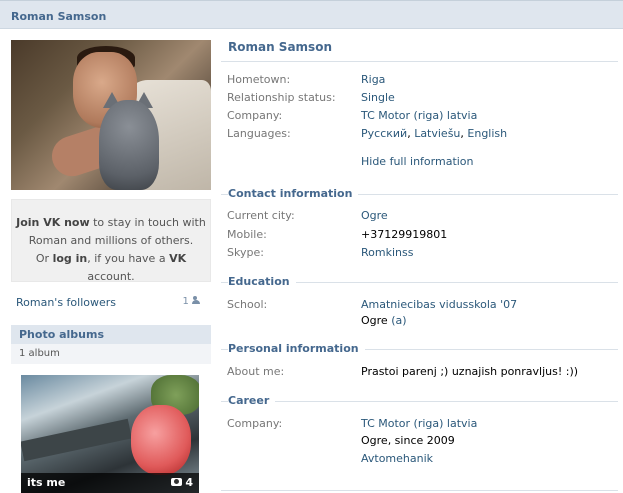  I want to click on school-class-link: (a), so click(398, 320).